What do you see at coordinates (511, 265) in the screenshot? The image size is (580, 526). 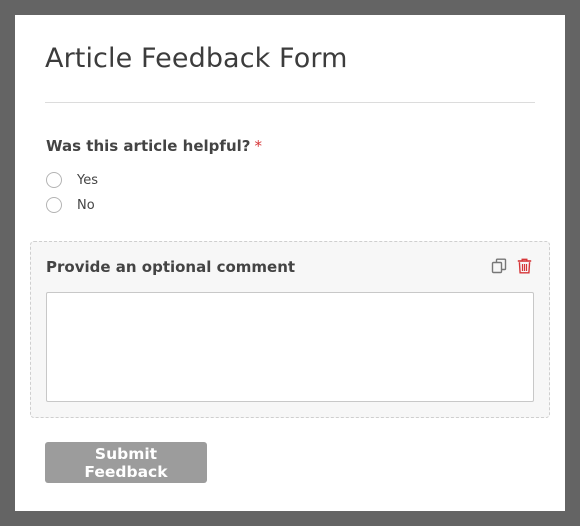 I see `field-actions` at bounding box center [511, 265].